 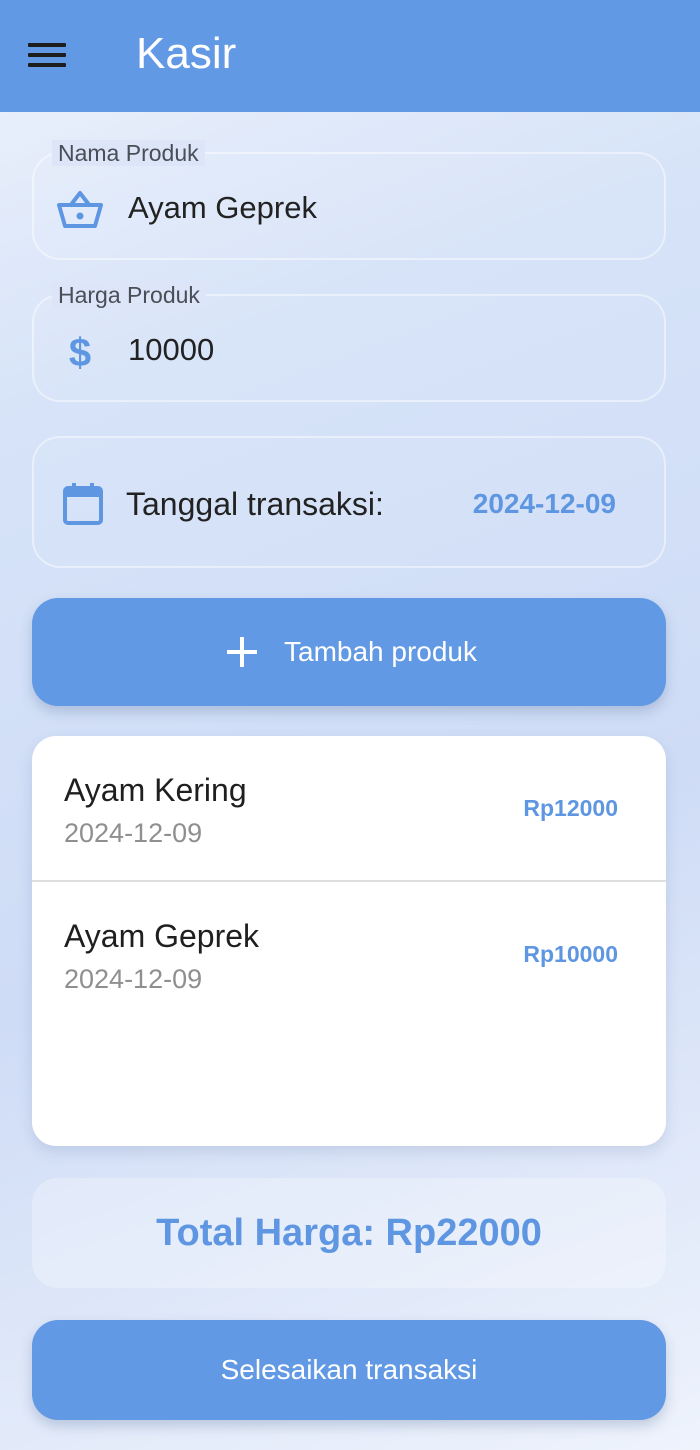 What do you see at coordinates (349, 809) in the screenshot?
I see `list-item: Ayam Kering 2024-12-09 Rp12000` at bounding box center [349, 809].